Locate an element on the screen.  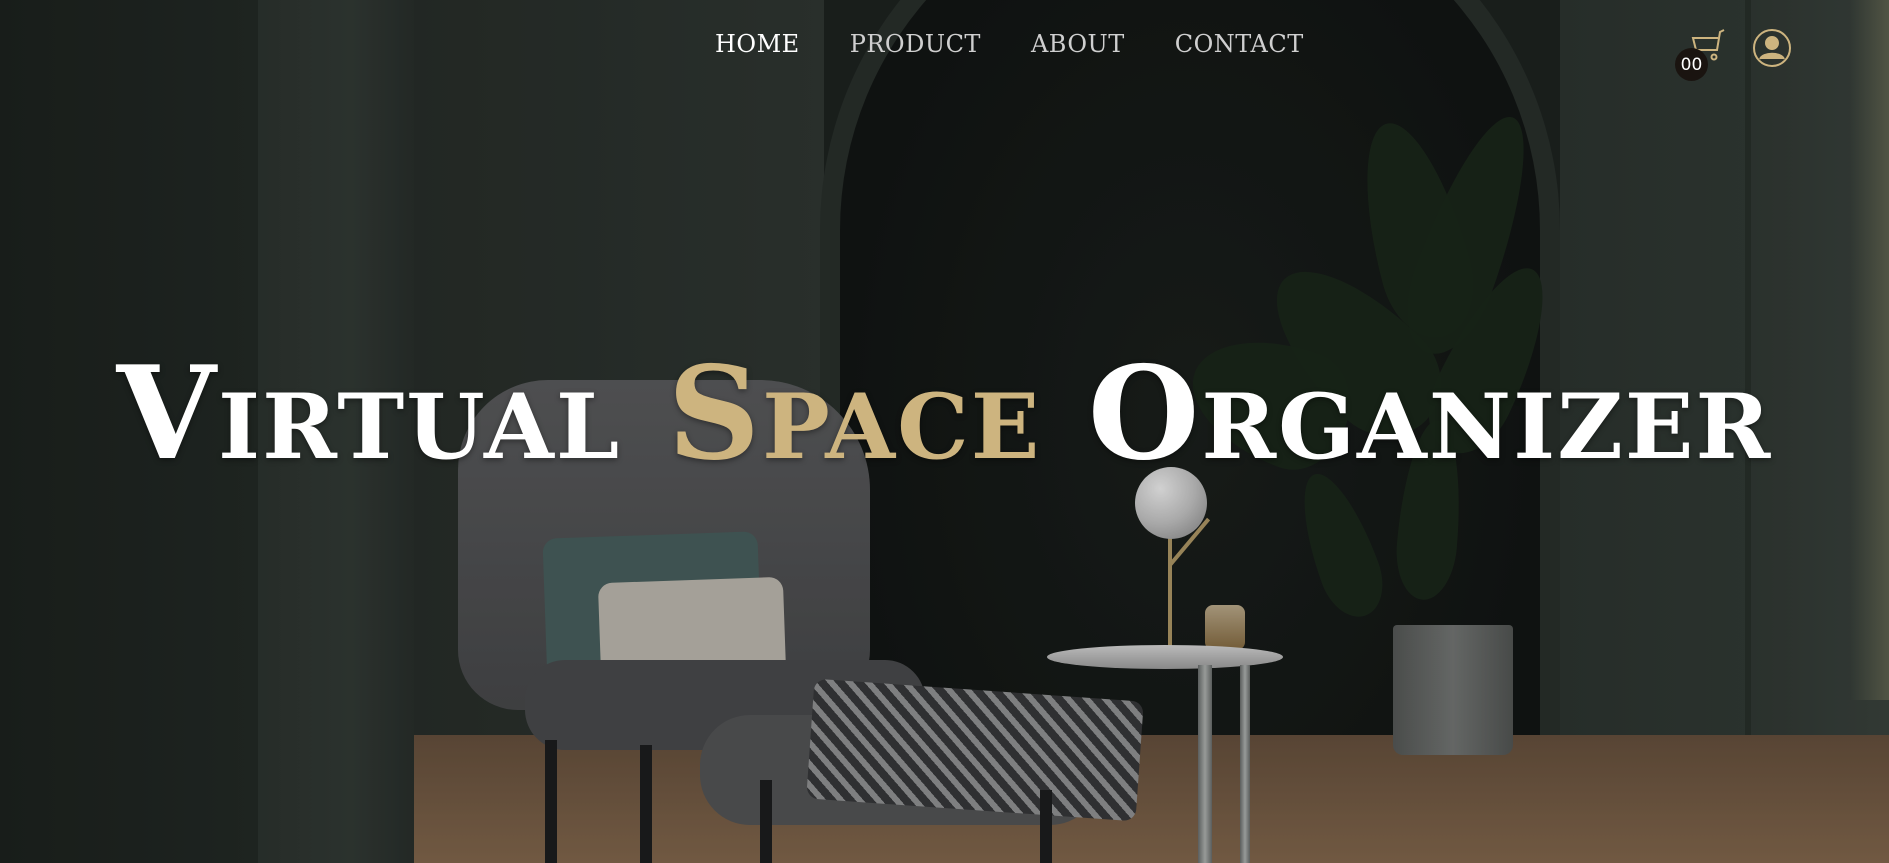
nav-product-link: PRODUCT is located at coordinates (915, 44).